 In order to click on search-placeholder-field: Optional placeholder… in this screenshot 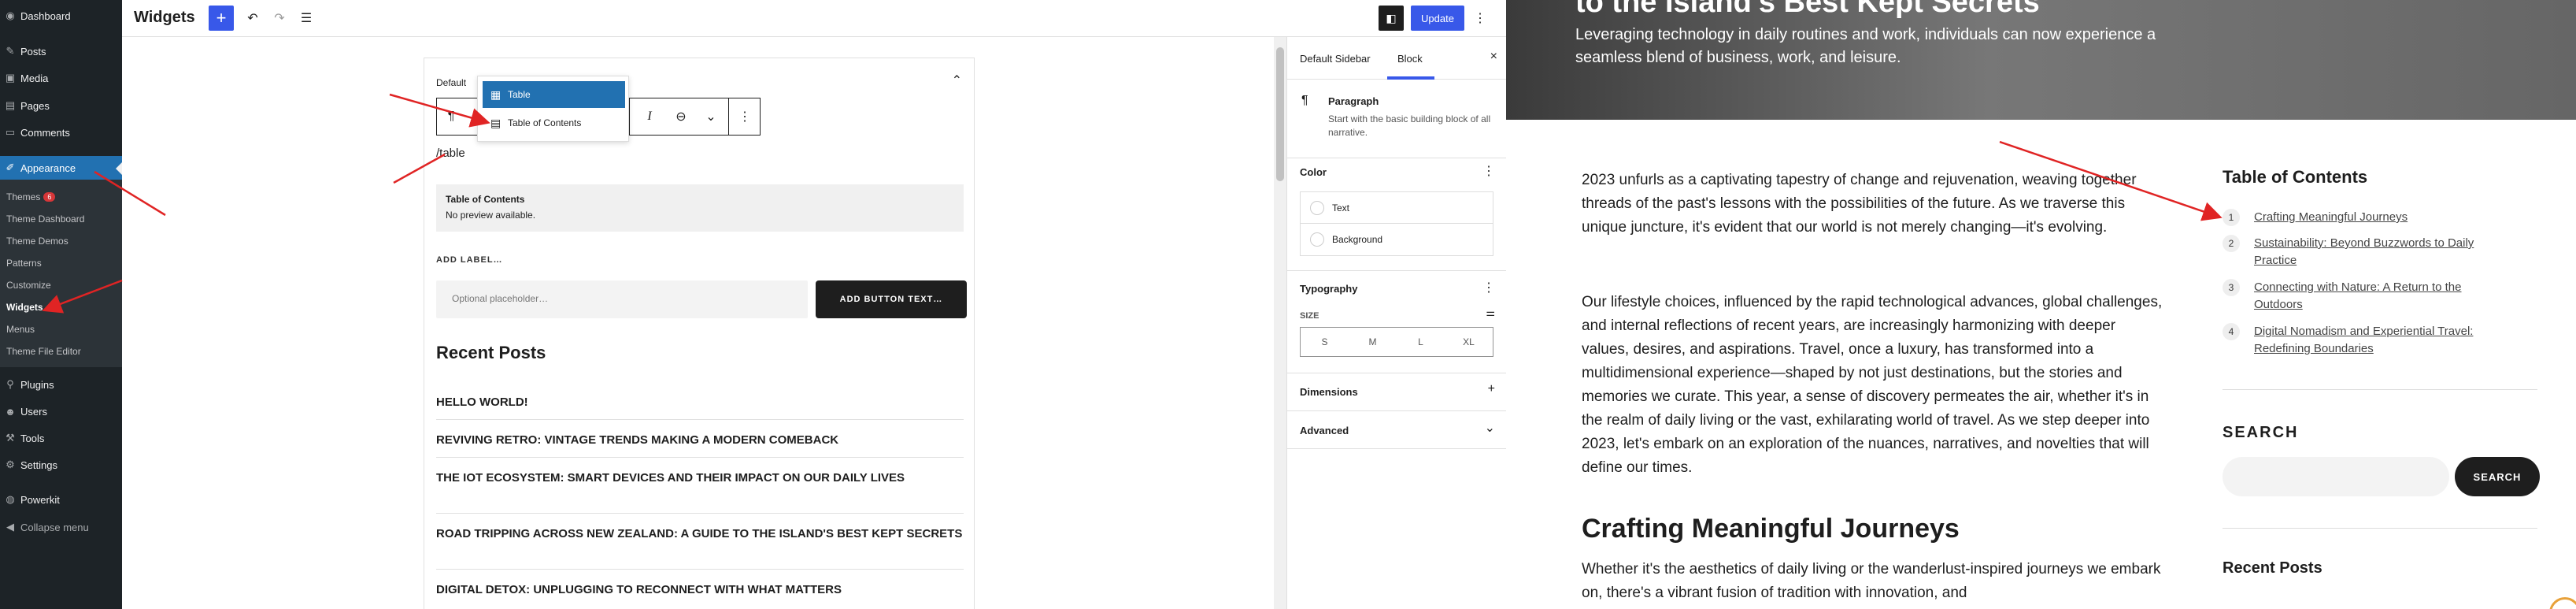, I will do `click(622, 299)`.